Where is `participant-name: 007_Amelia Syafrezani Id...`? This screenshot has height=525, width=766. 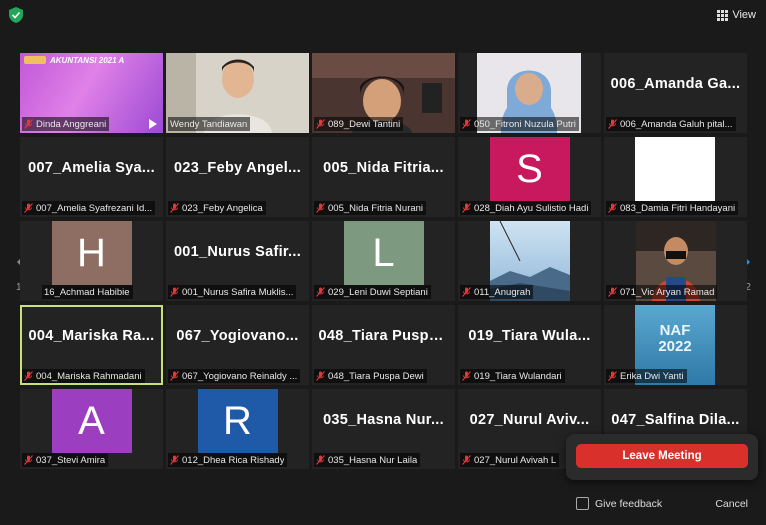 participant-name: 007_Amelia Syafrezani Id... is located at coordinates (94, 208).